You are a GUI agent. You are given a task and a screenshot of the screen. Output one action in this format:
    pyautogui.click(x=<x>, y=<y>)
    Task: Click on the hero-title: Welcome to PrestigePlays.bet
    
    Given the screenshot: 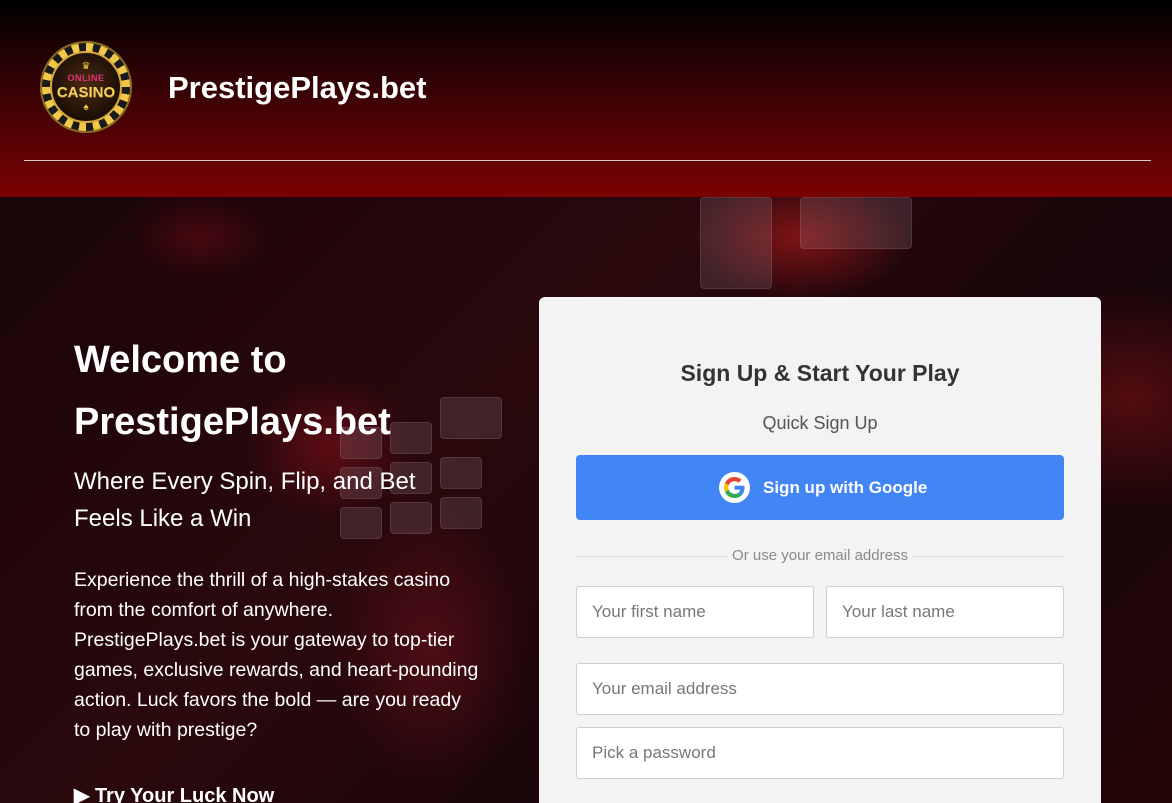 What is the action you would take?
    pyautogui.click(x=294, y=391)
    